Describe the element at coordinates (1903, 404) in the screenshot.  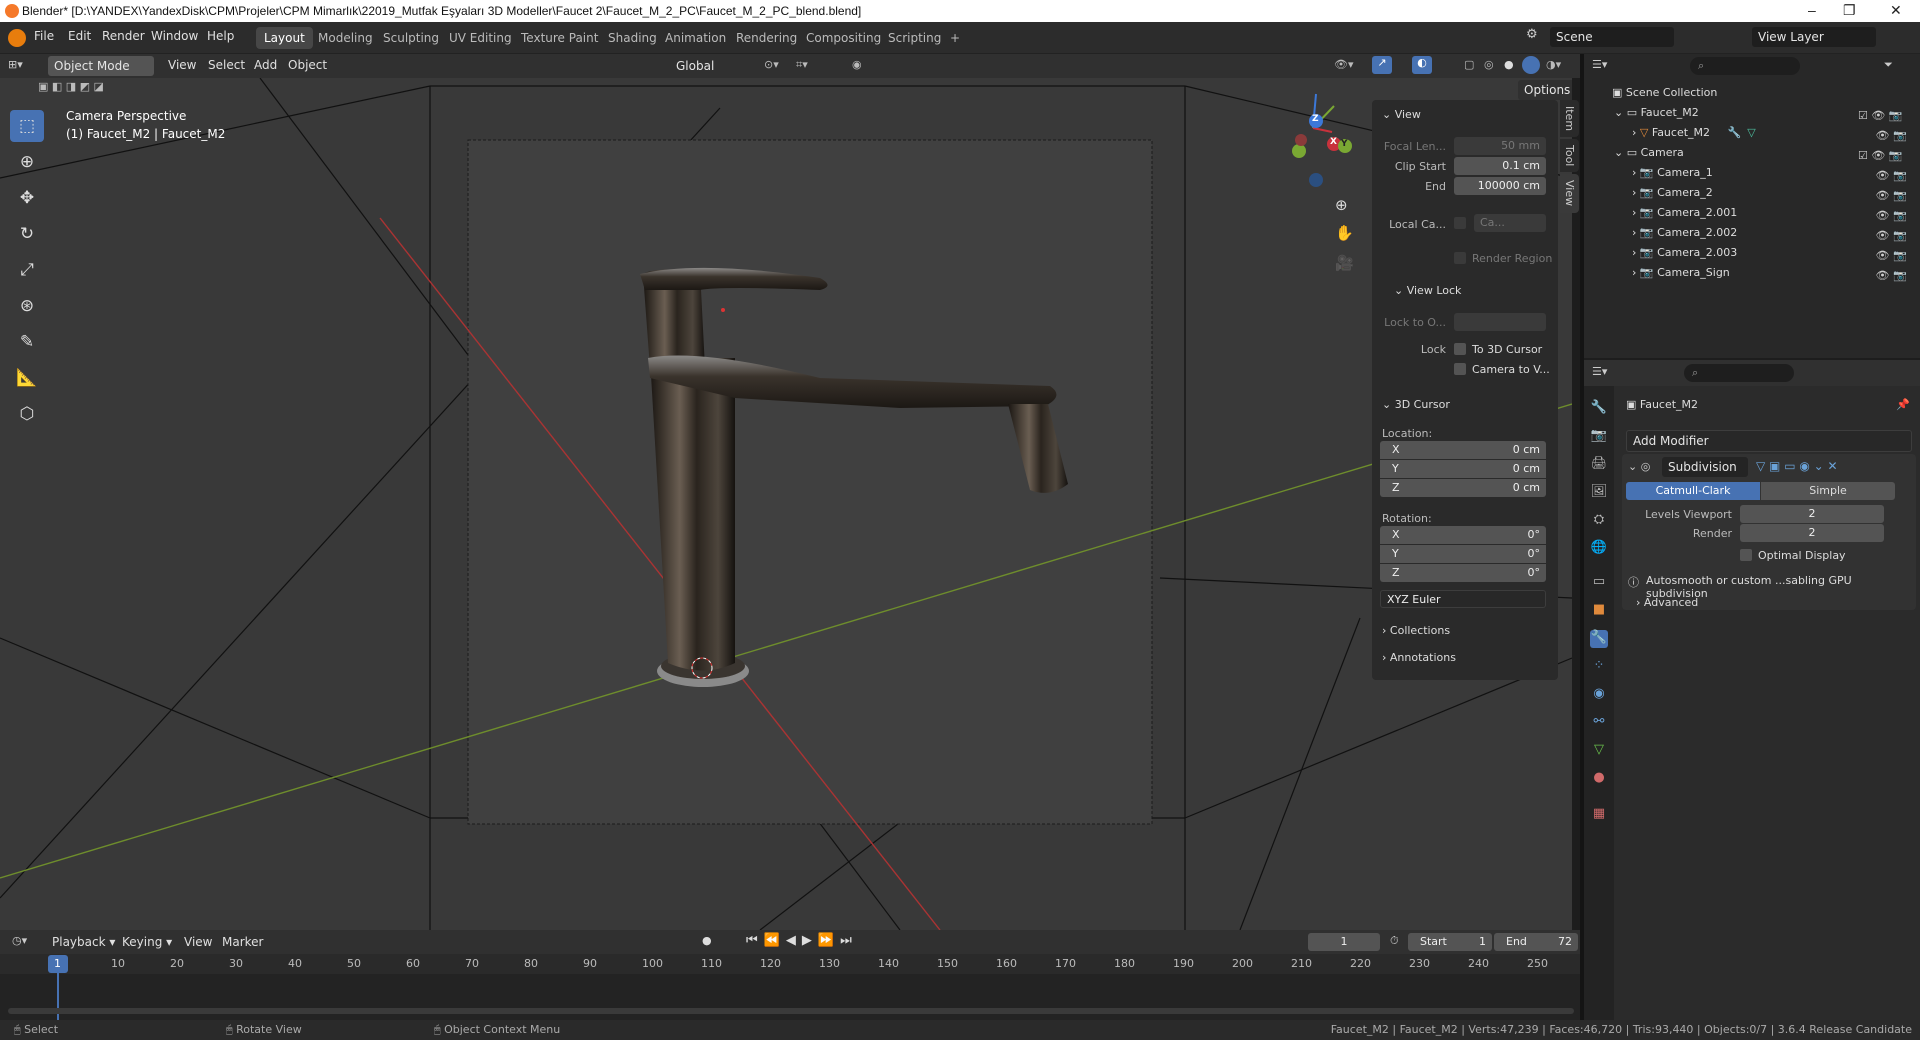
I see `pin-icon: 📌` at that location.